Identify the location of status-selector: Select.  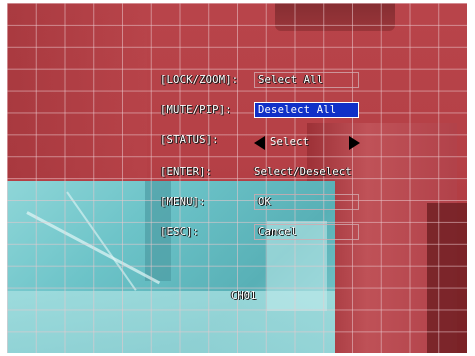
(307, 143).